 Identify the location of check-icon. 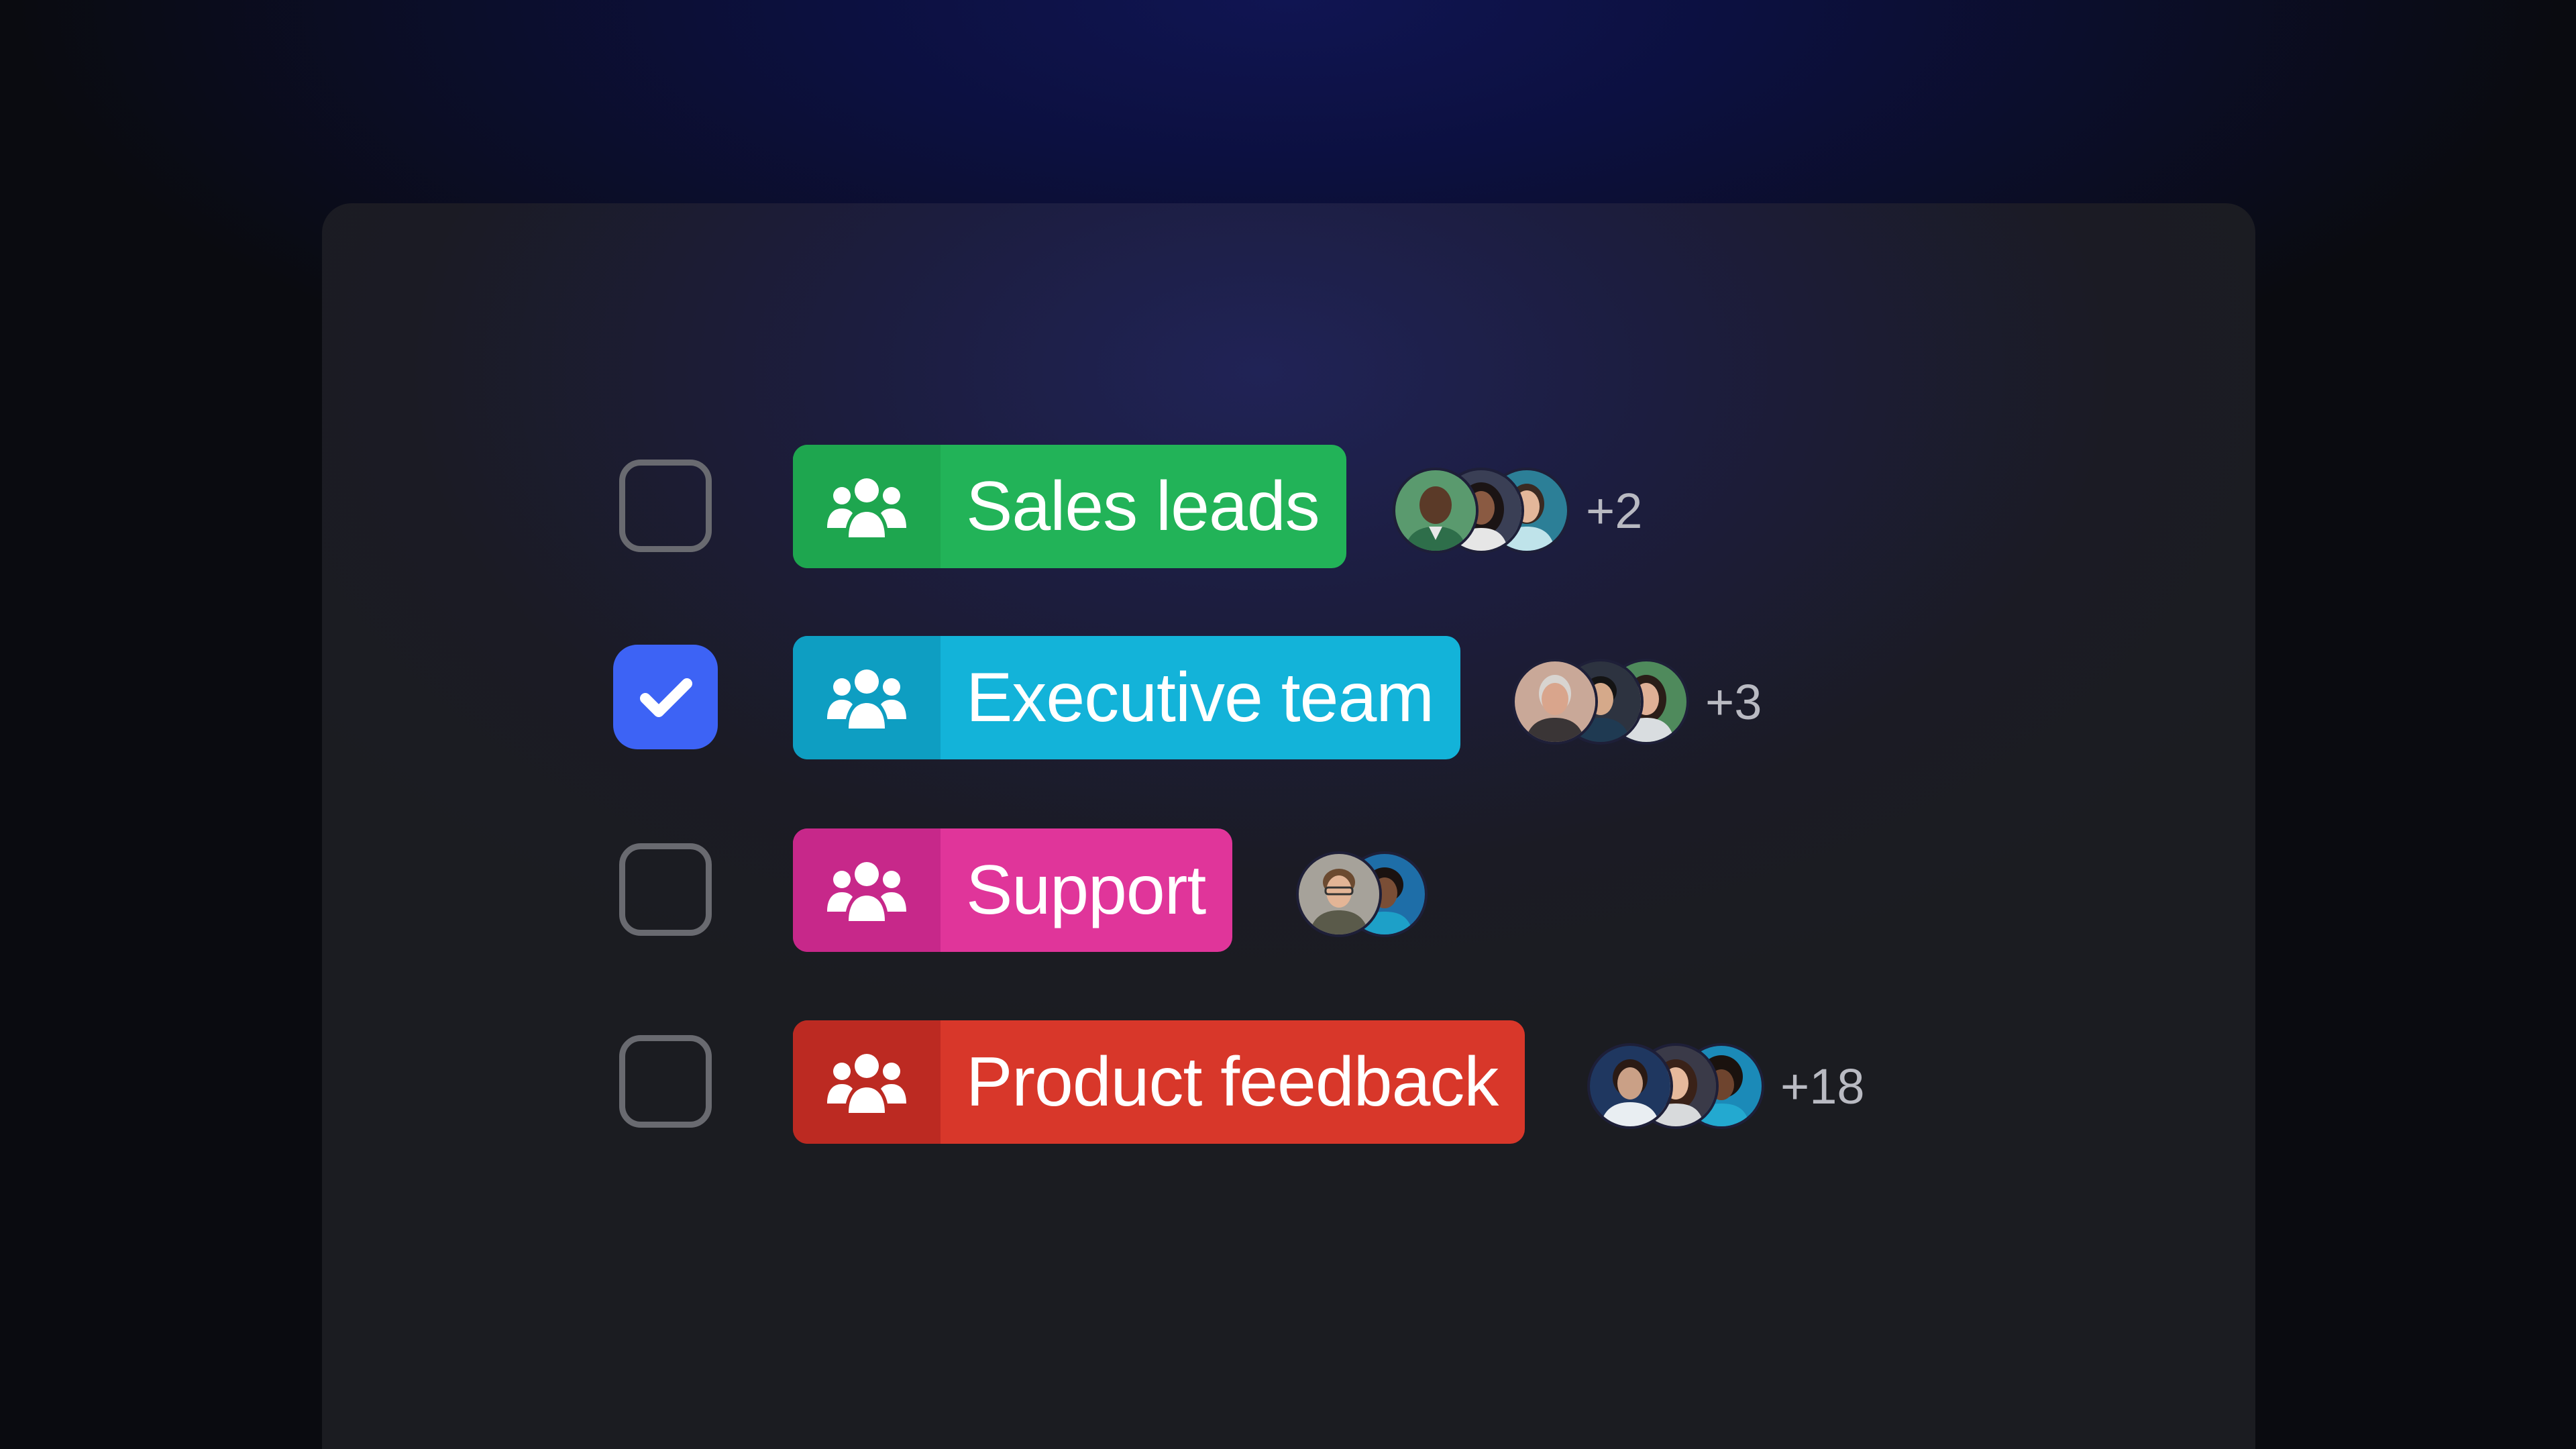
(666, 697).